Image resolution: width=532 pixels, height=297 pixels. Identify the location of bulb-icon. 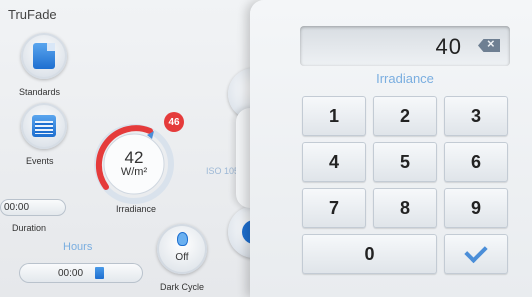
(182, 239).